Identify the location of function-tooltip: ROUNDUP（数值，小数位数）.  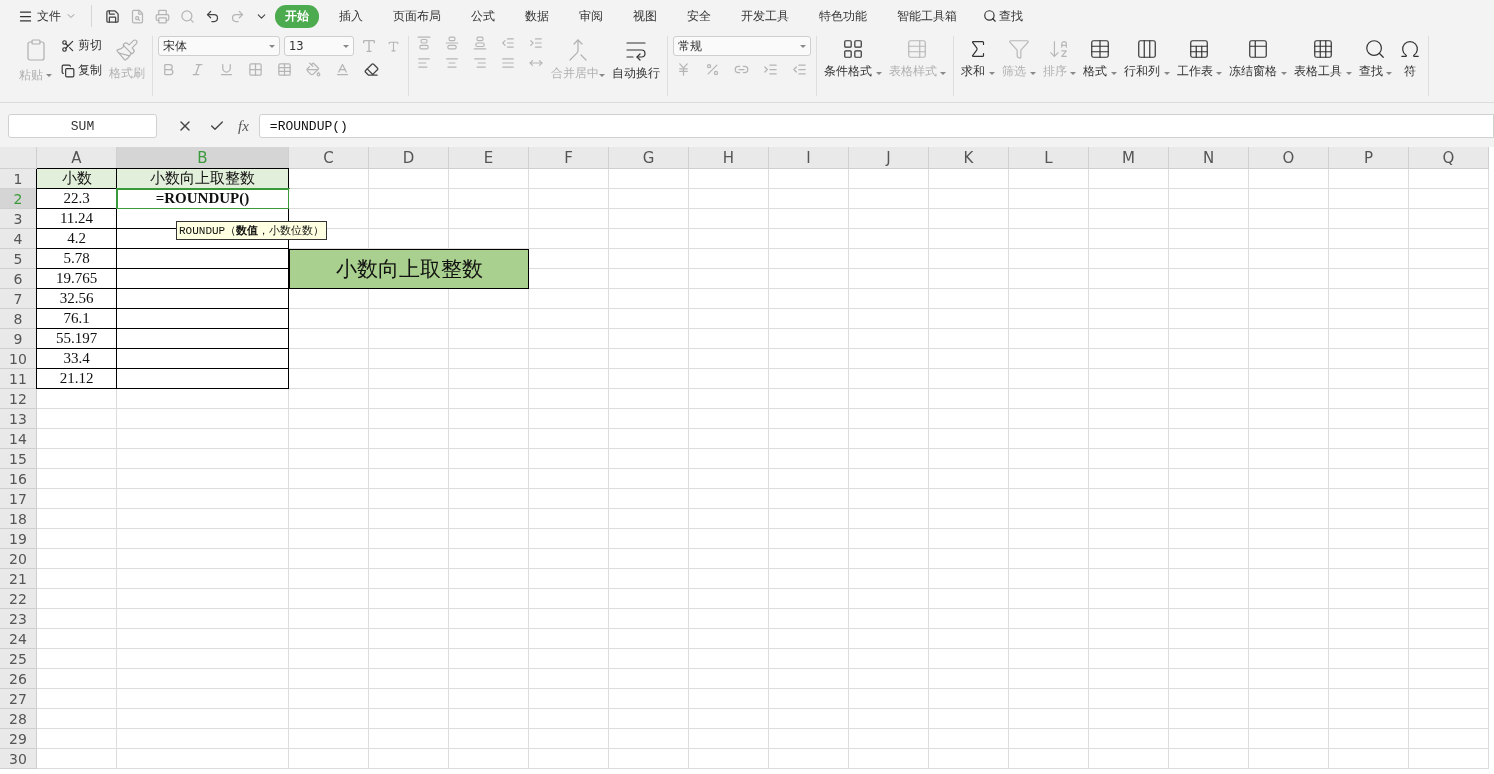
(252, 230).